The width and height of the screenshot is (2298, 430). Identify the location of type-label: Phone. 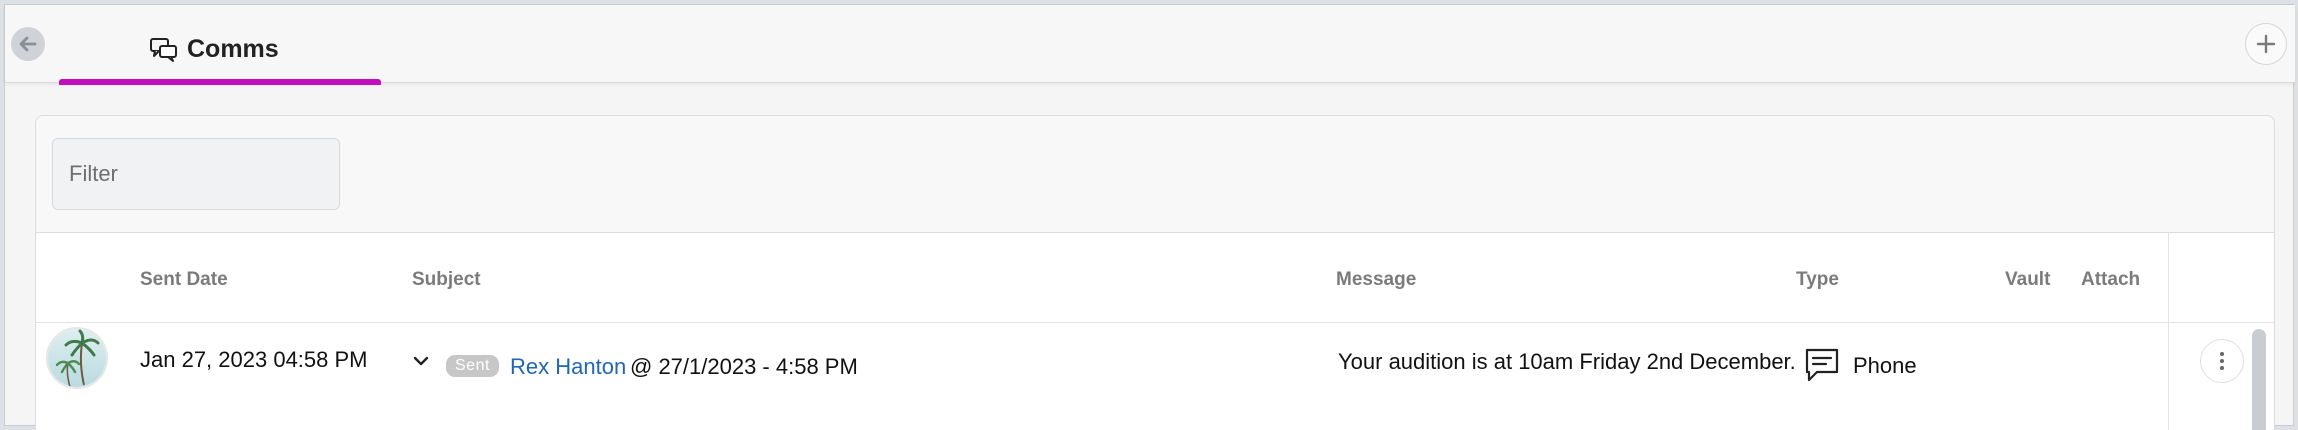
(1885, 365).